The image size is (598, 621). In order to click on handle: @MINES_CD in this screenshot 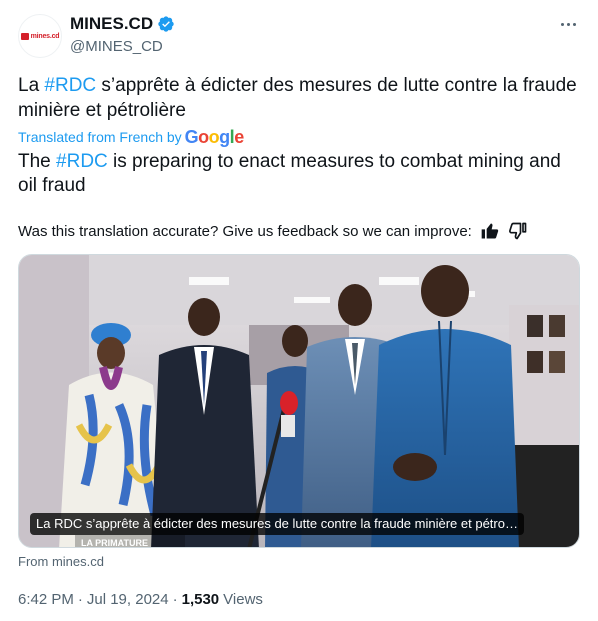, I will do `click(116, 46)`.